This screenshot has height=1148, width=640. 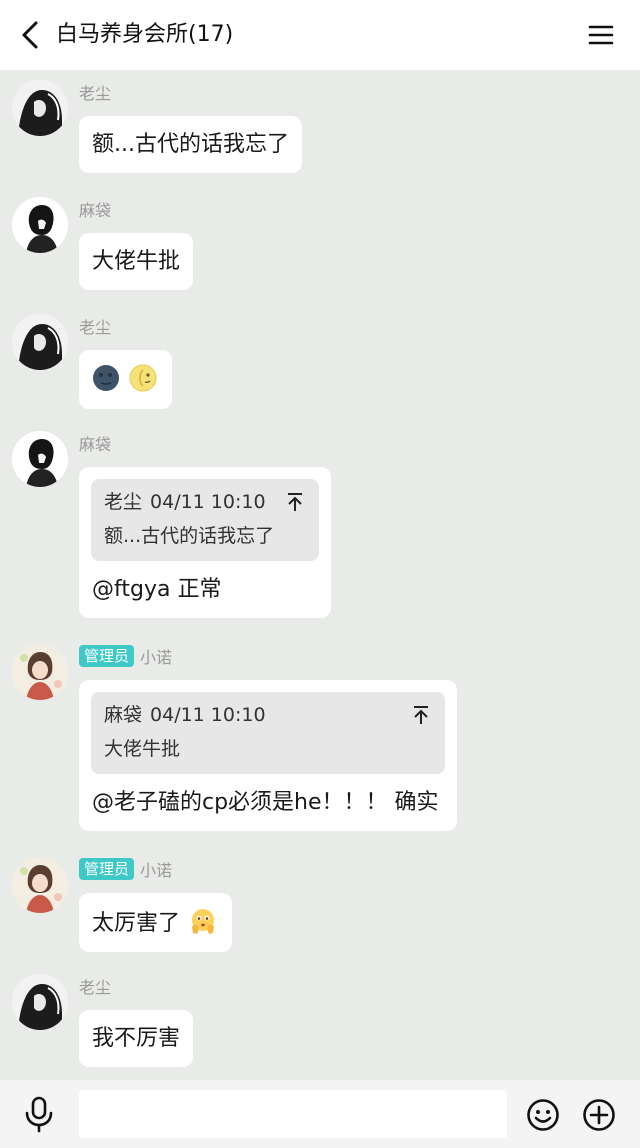 I want to click on plus-circle-icon, so click(x=599, y=1115).